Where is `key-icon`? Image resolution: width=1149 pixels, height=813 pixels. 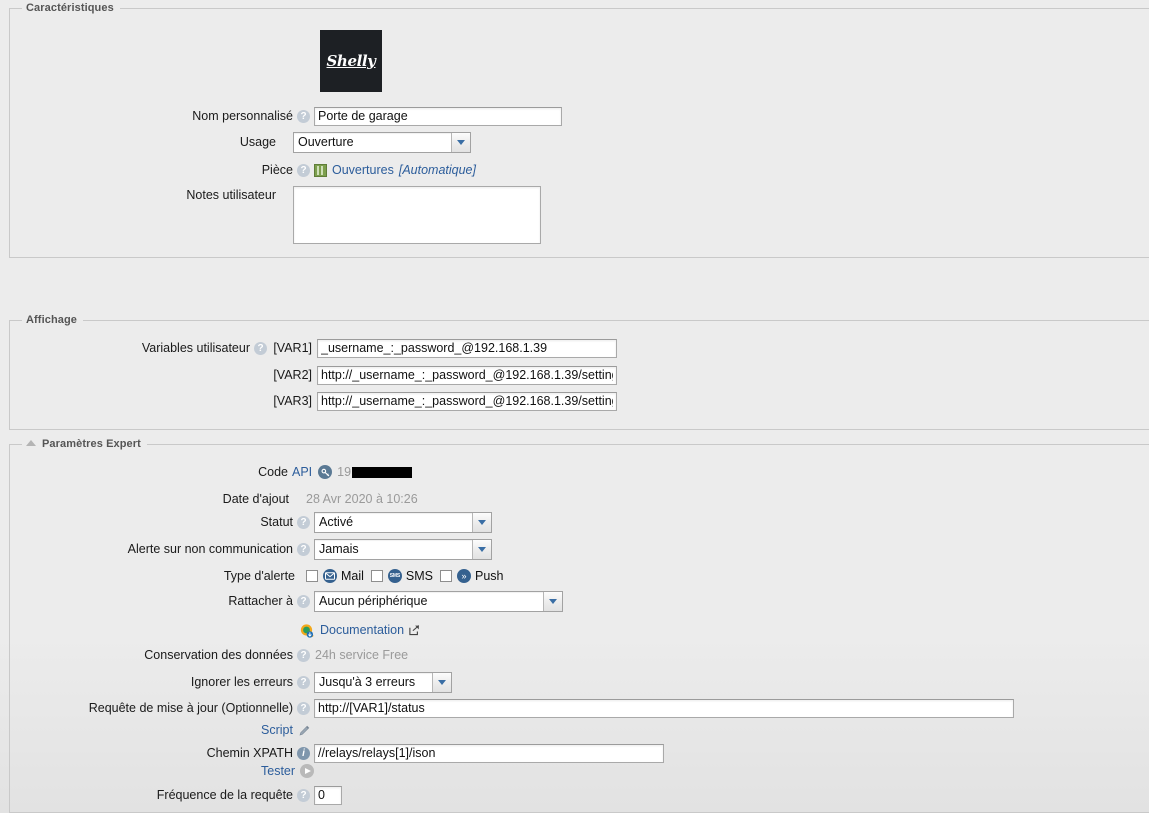 key-icon is located at coordinates (325, 472).